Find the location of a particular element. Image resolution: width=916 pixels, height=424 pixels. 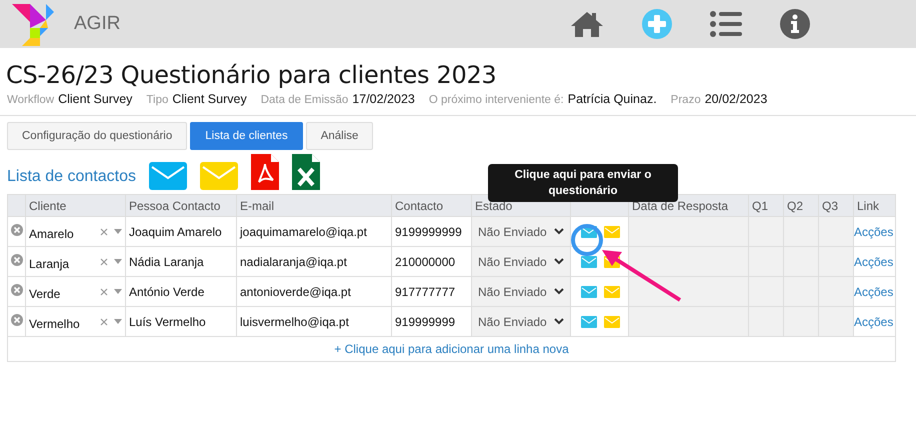

table-cell: 917777777 is located at coordinates (425, 291).